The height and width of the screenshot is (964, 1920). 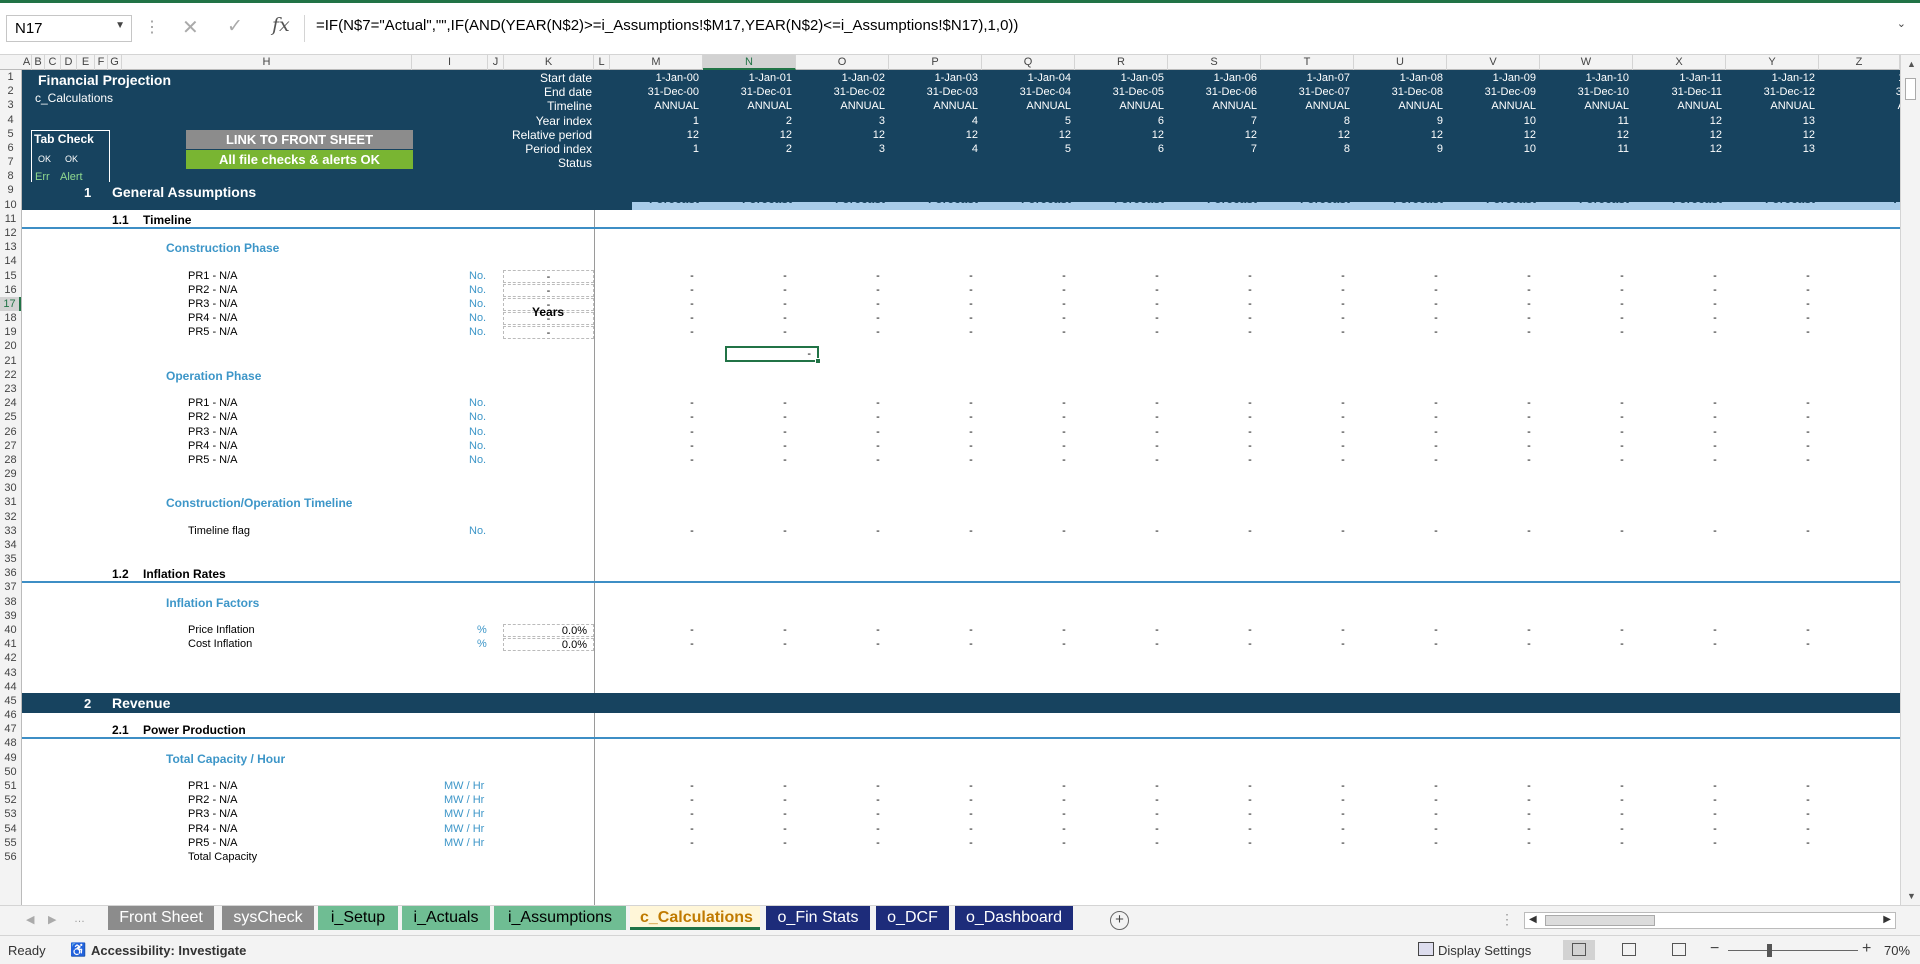 I want to click on column-header: S, so click(x=1214, y=62).